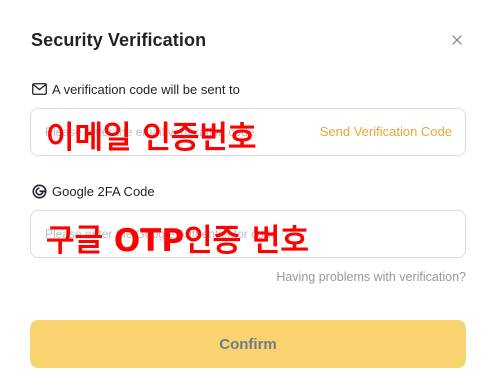  I want to click on twofa-field-label: Google 2FA Code, so click(93, 191).